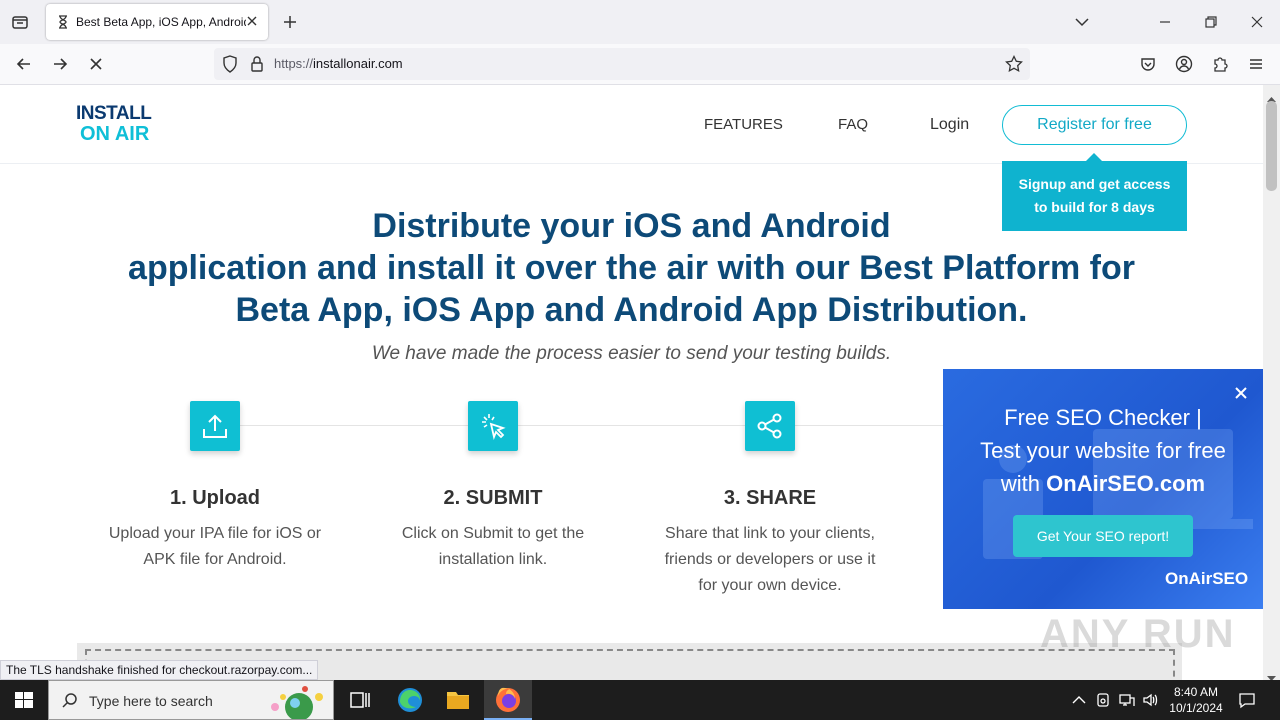  I want to click on tab-title: Best Beta App, iOS App, Android, so click(161, 22).